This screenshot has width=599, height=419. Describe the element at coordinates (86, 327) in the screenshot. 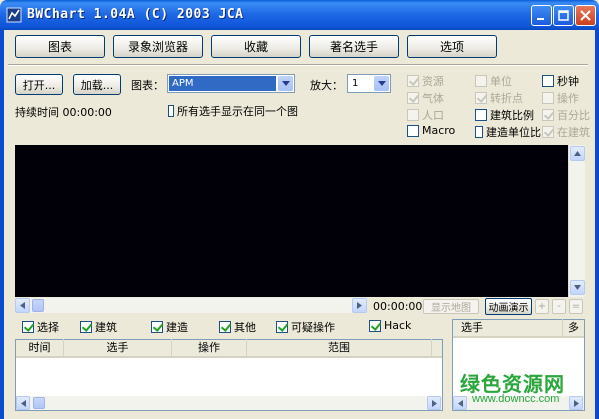

I see `filter-build-checkbox` at that location.